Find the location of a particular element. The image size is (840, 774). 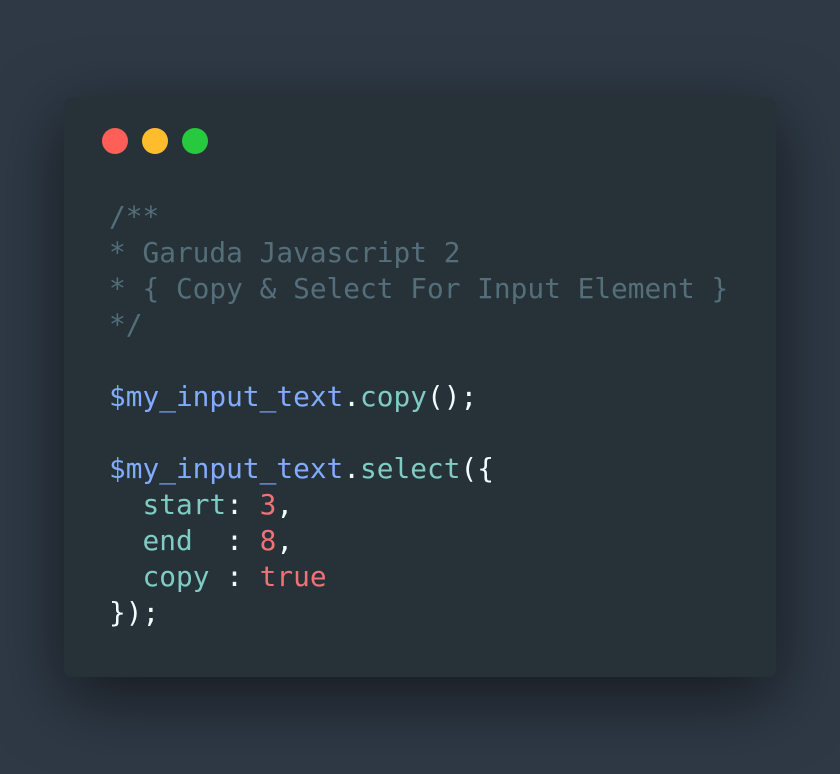

method-token: copy is located at coordinates (393, 396).